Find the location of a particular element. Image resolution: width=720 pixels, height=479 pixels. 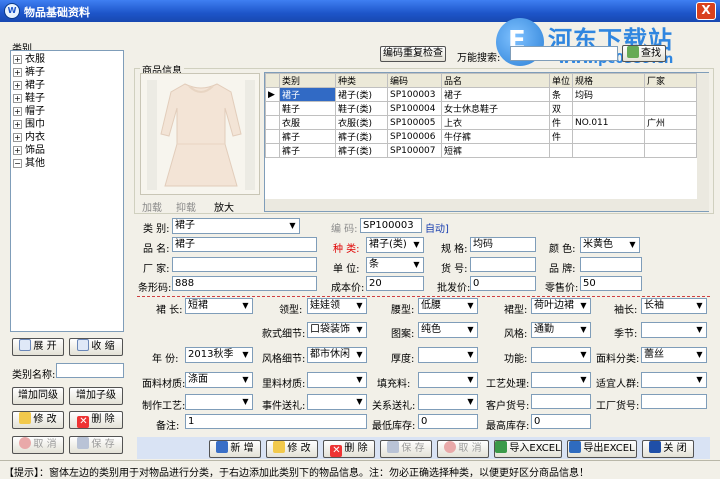

style-detail2-select: 都市休闲 ▼ is located at coordinates (337, 355).